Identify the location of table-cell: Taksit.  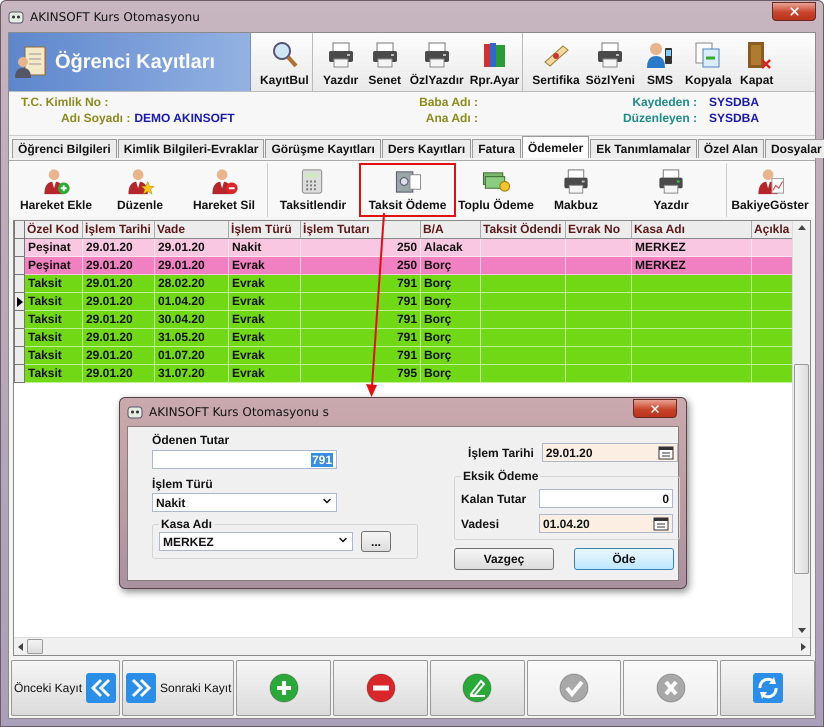
(54, 374).